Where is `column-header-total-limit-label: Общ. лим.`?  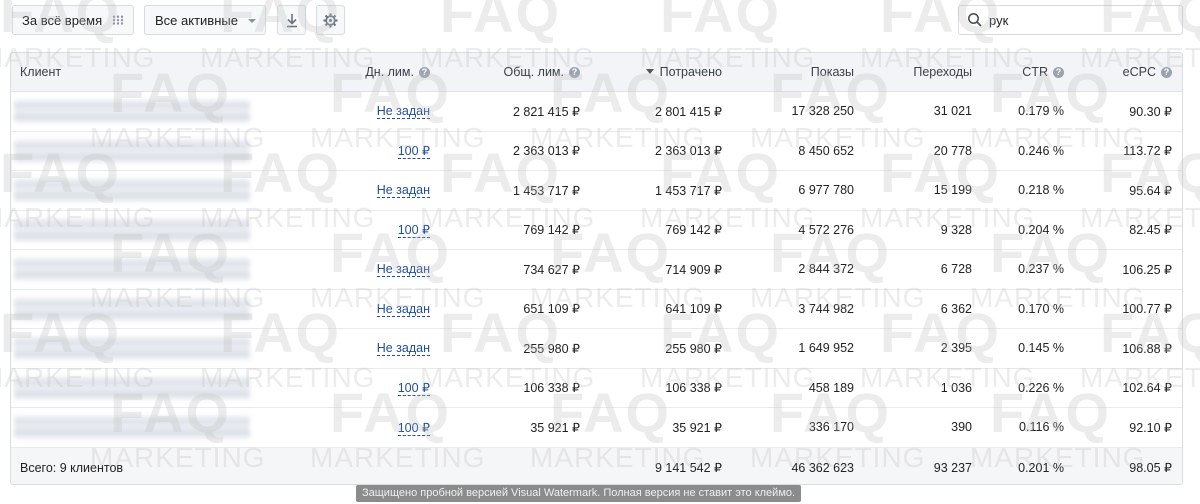
column-header-total-limit-label: Общ. лим. is located at coordinates (533, 72).